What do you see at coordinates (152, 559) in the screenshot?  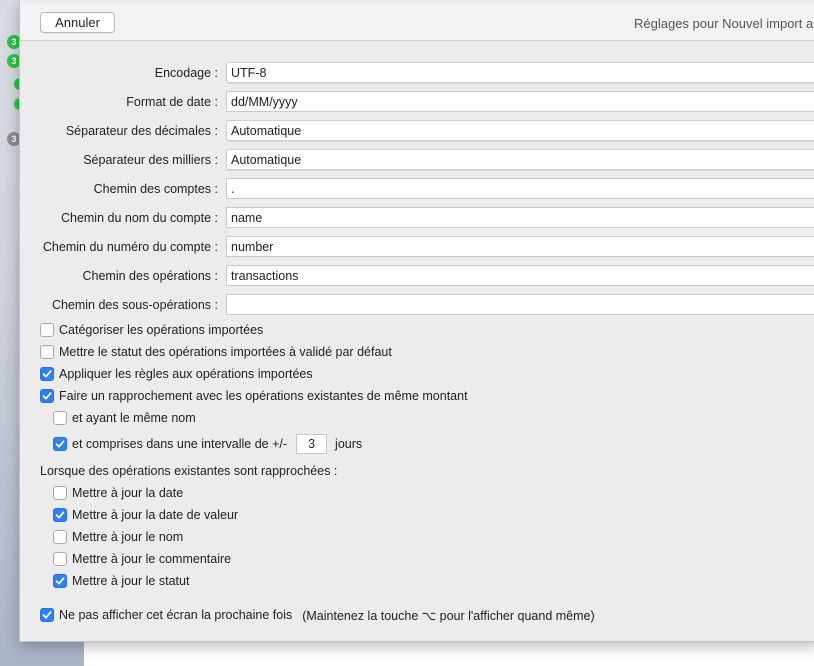 I see `option-label: Mettre à jour le commentaire` at bounding box center [152, 559].